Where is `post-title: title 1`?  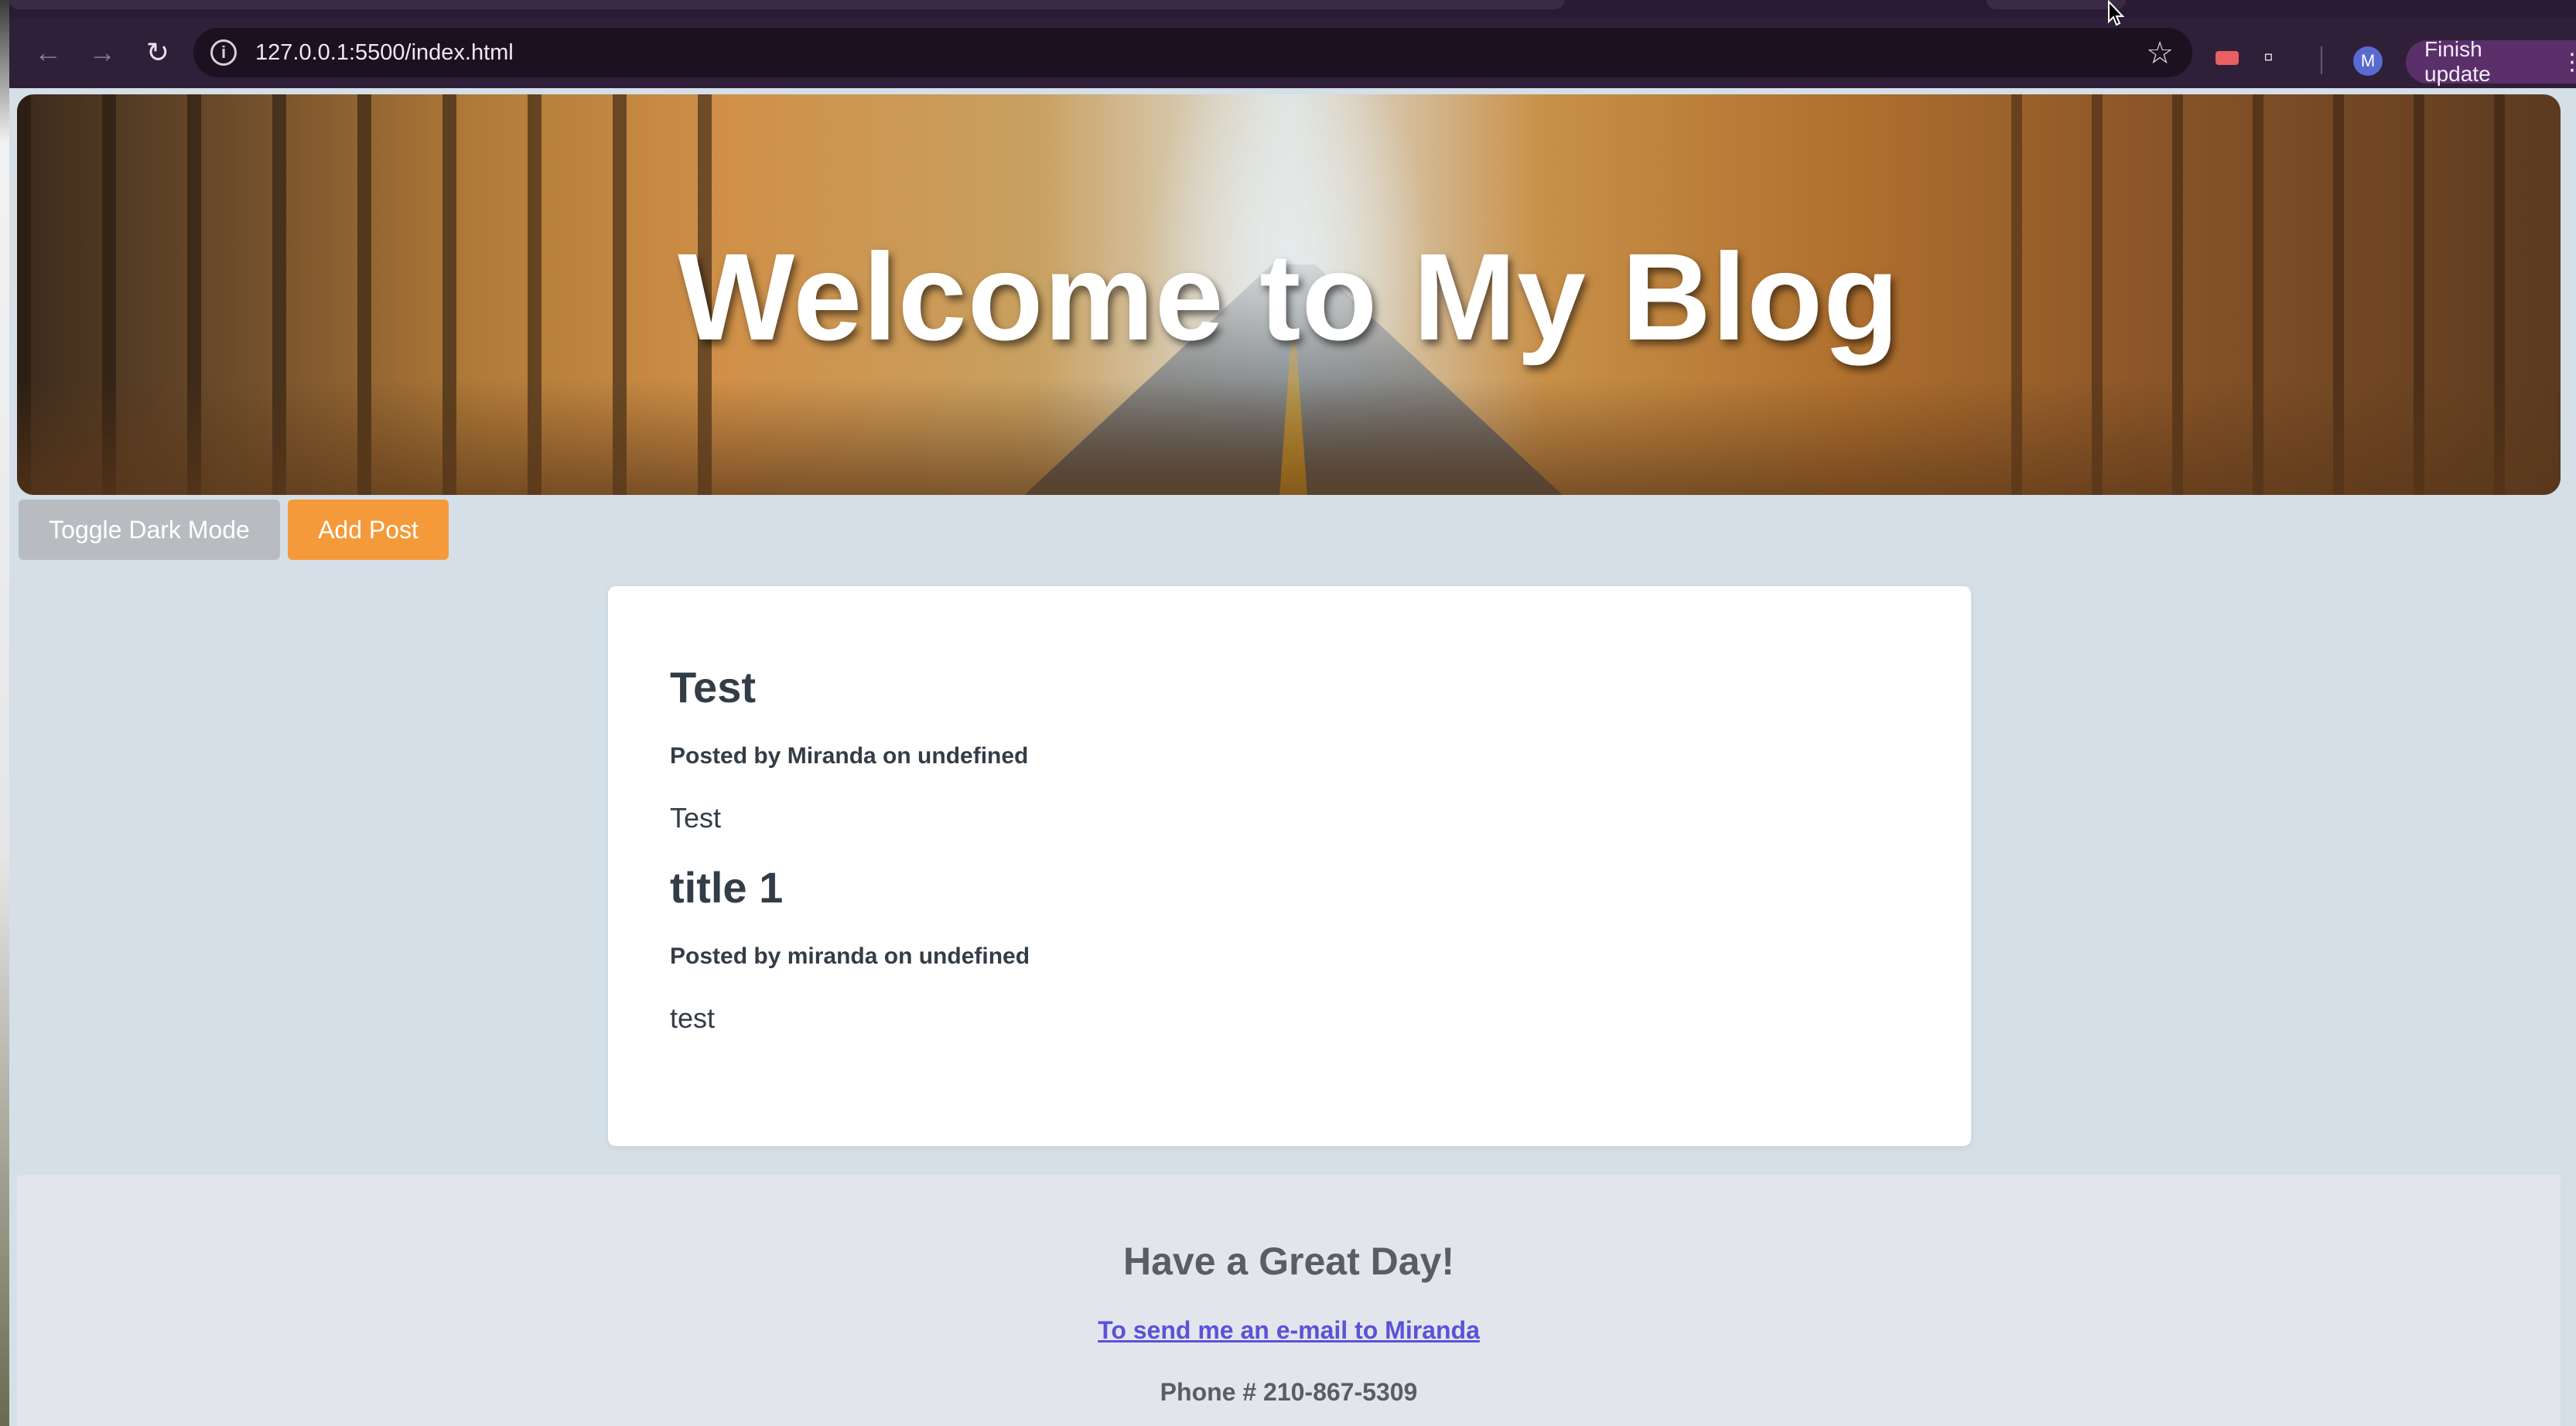
post-title: title 1 is located at coordinates (727, 888).